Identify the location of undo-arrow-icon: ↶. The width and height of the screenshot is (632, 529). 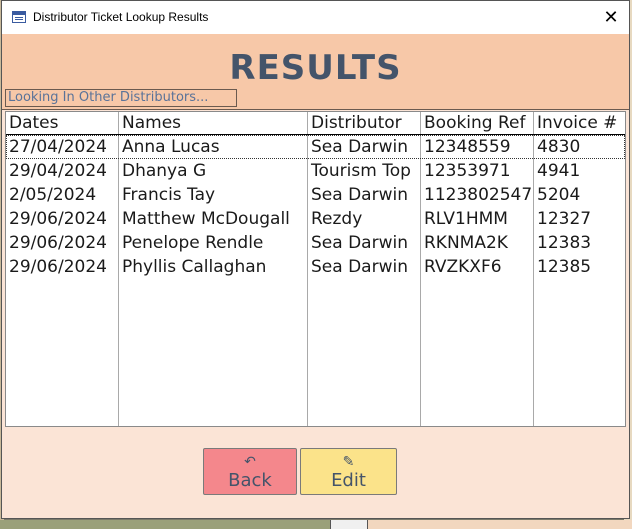
(250, 462).